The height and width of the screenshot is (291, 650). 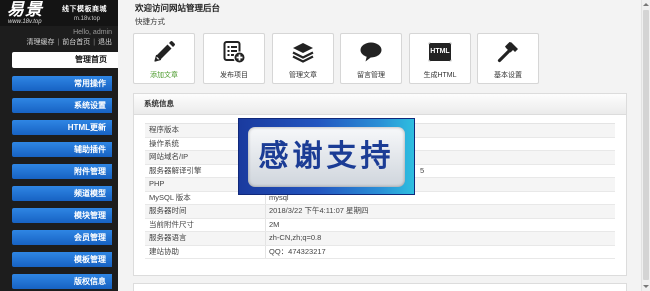 I want to click on hammer-icon, so click(x=508, y=52).